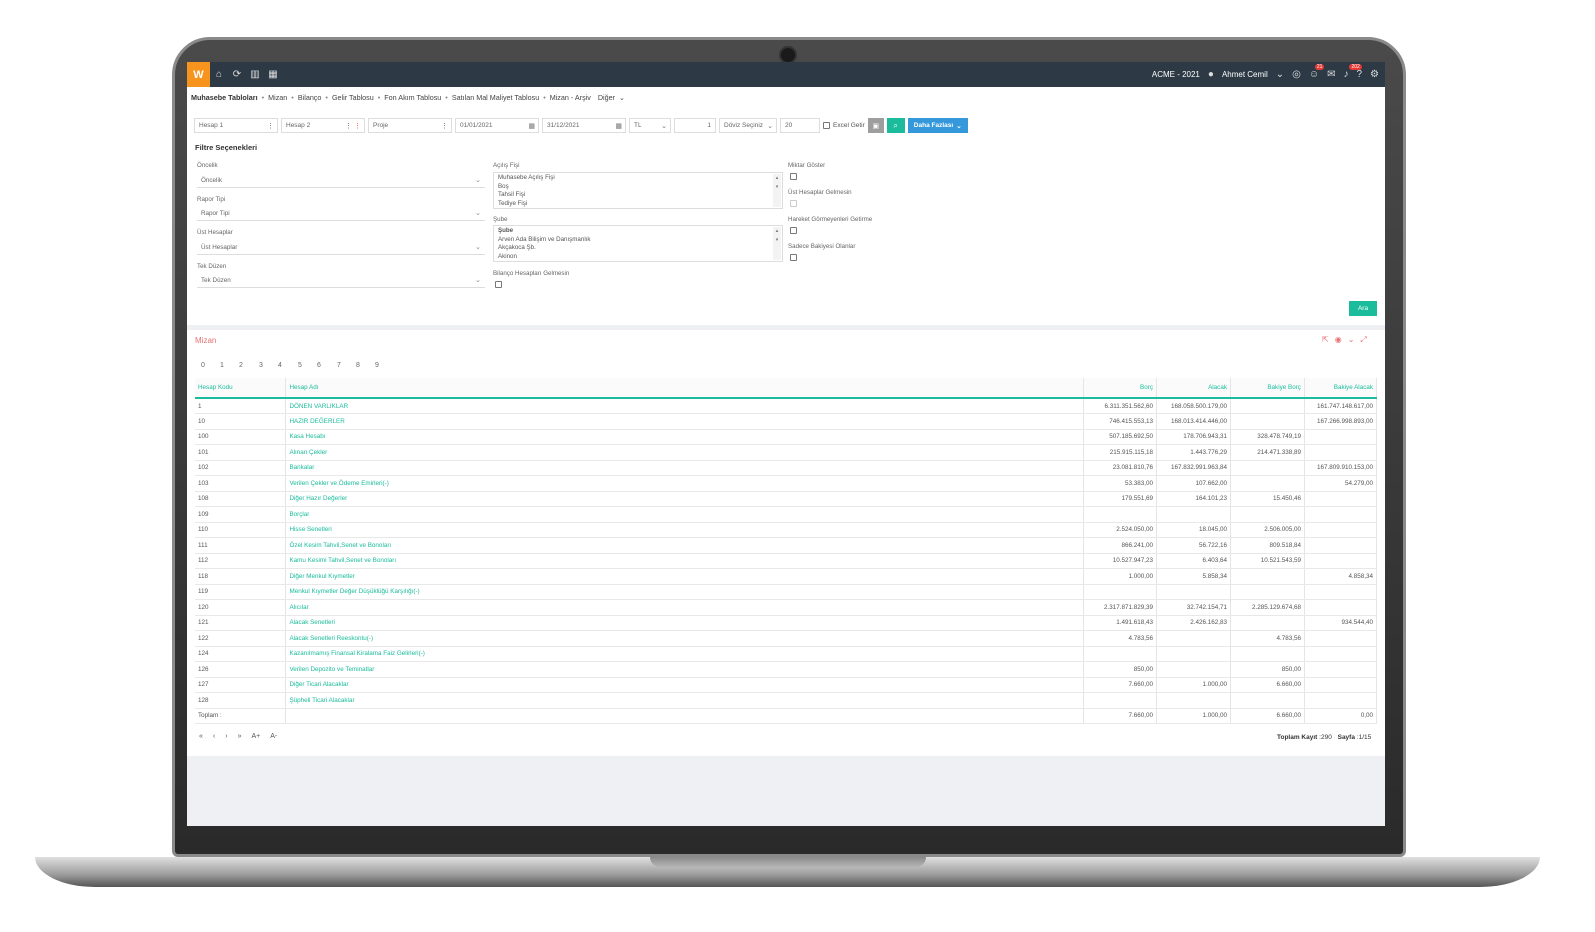 The height and width of the screenshot is (932, 1595). Describe the element at coordinates (685, 700) in the screenshot. I see `cell-hesap-adi: Şüpheli Ticari Alacaklar` at that location.